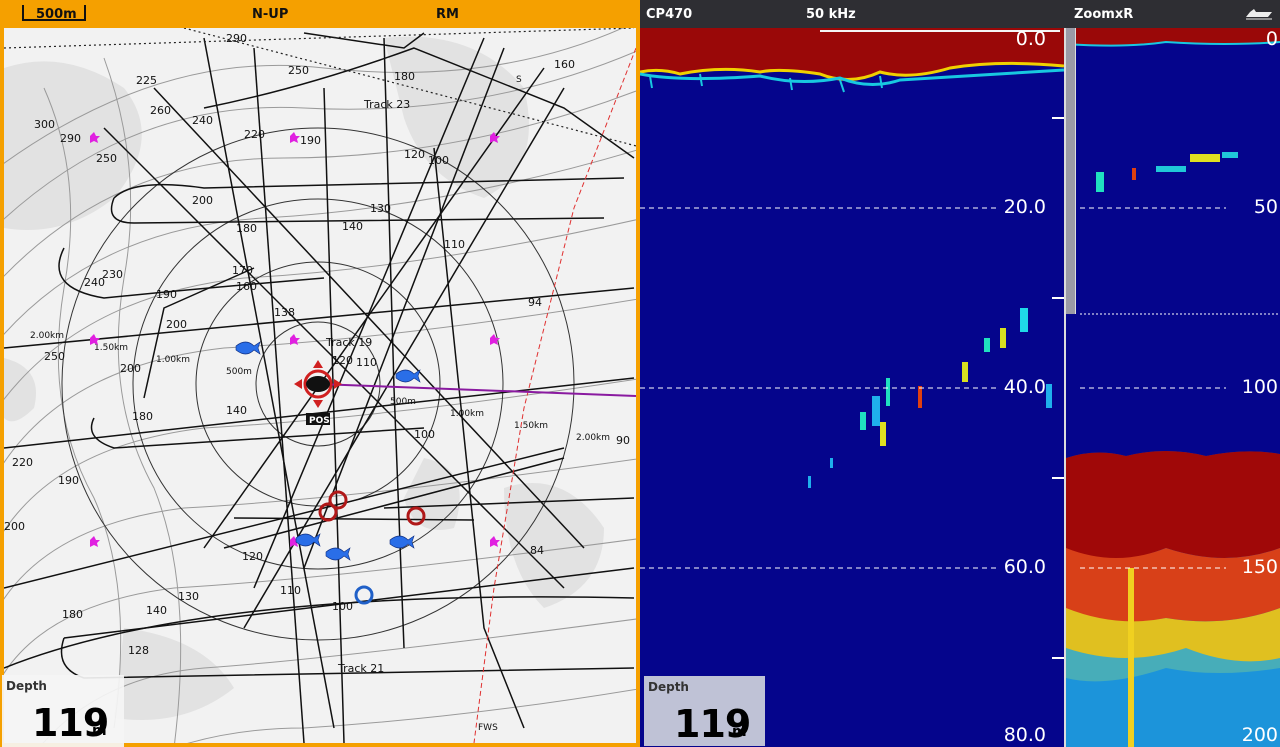  I want to click on sounding: 94, so click(535, 302).